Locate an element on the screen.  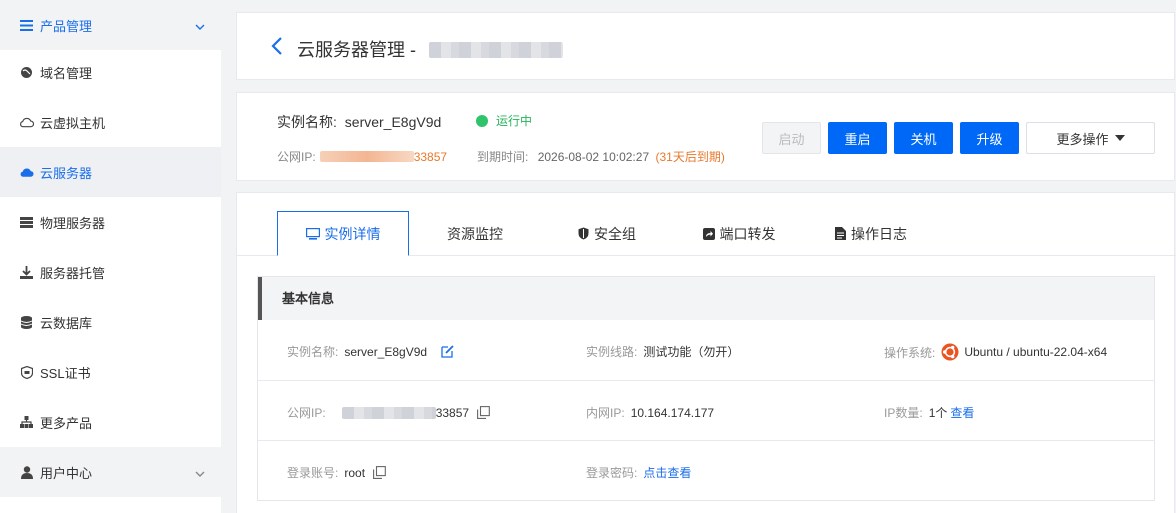
tab-label: 实例详情 is located at coordinates (352, 233).